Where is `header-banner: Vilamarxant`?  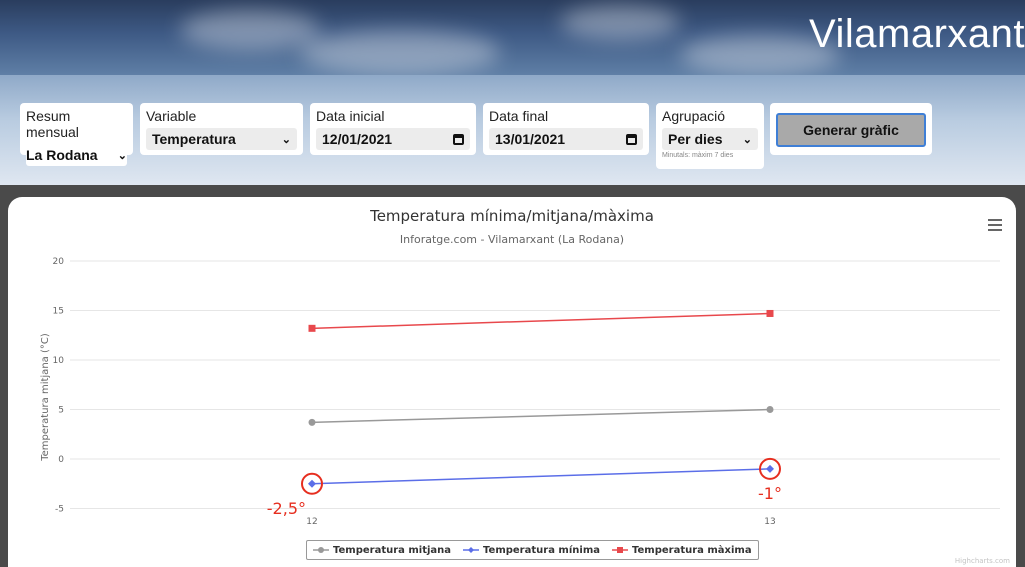 header-banner: Vilamarxant is located at coordinates (512, 37).